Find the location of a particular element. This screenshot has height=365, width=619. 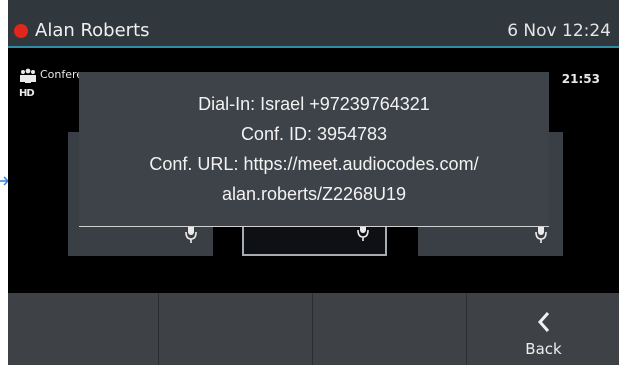

dial-in-line: Dial-In: Israel +97239764321 is located at coordinates (314, 104).